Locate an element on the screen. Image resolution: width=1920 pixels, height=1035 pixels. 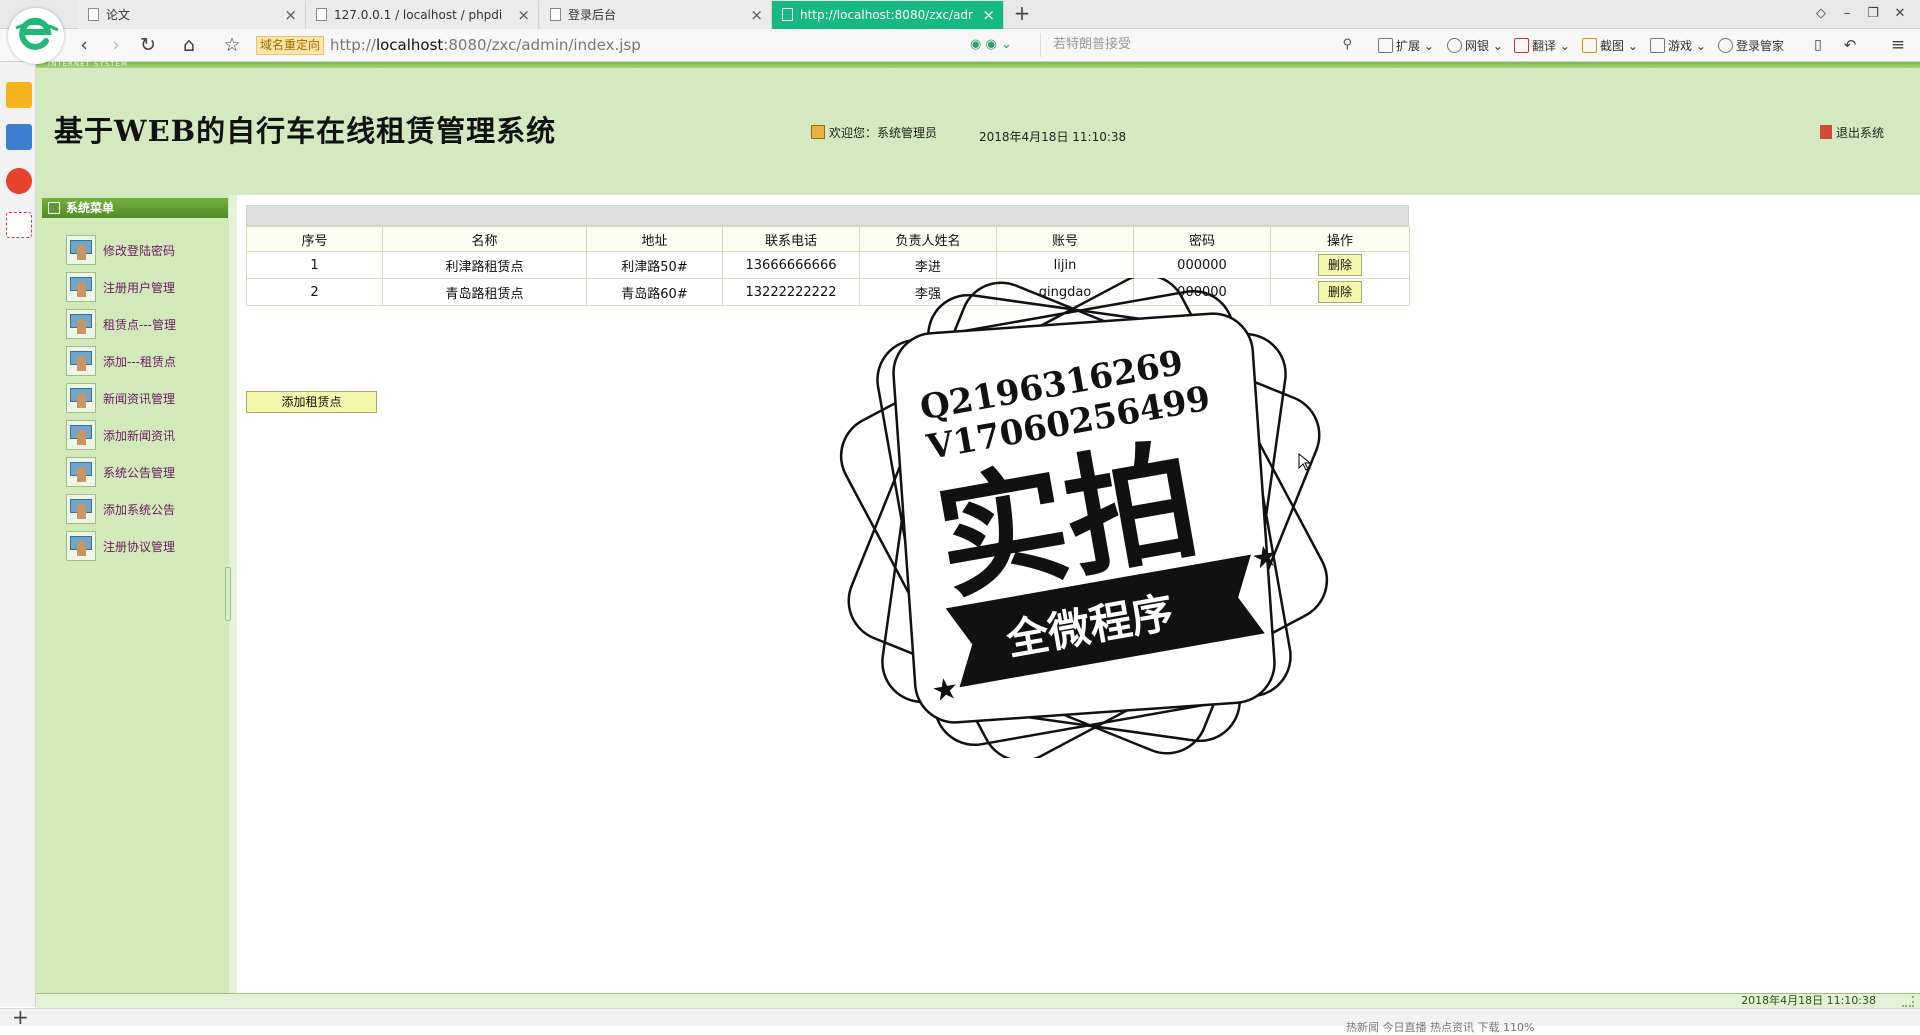
tab-phpmyadmin: 127.0.0.1 / localhost / phpdi × is located at coordinates (422, 15).